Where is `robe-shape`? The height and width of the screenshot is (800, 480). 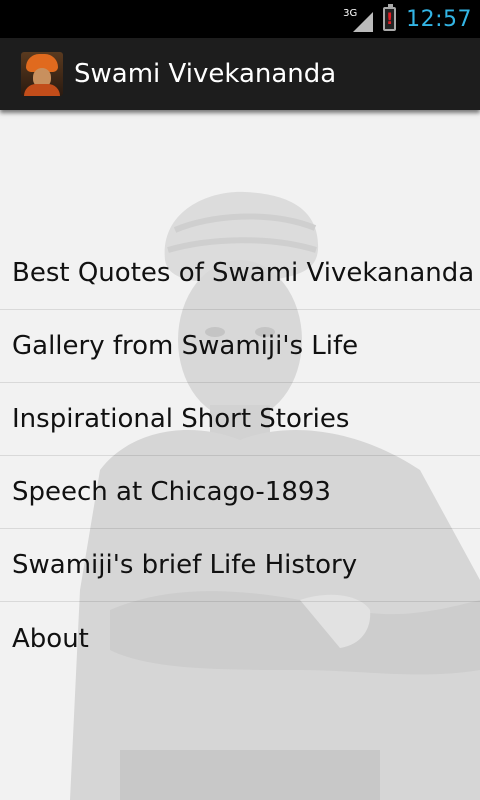 robe-shape is located at coordinates (42, 90).